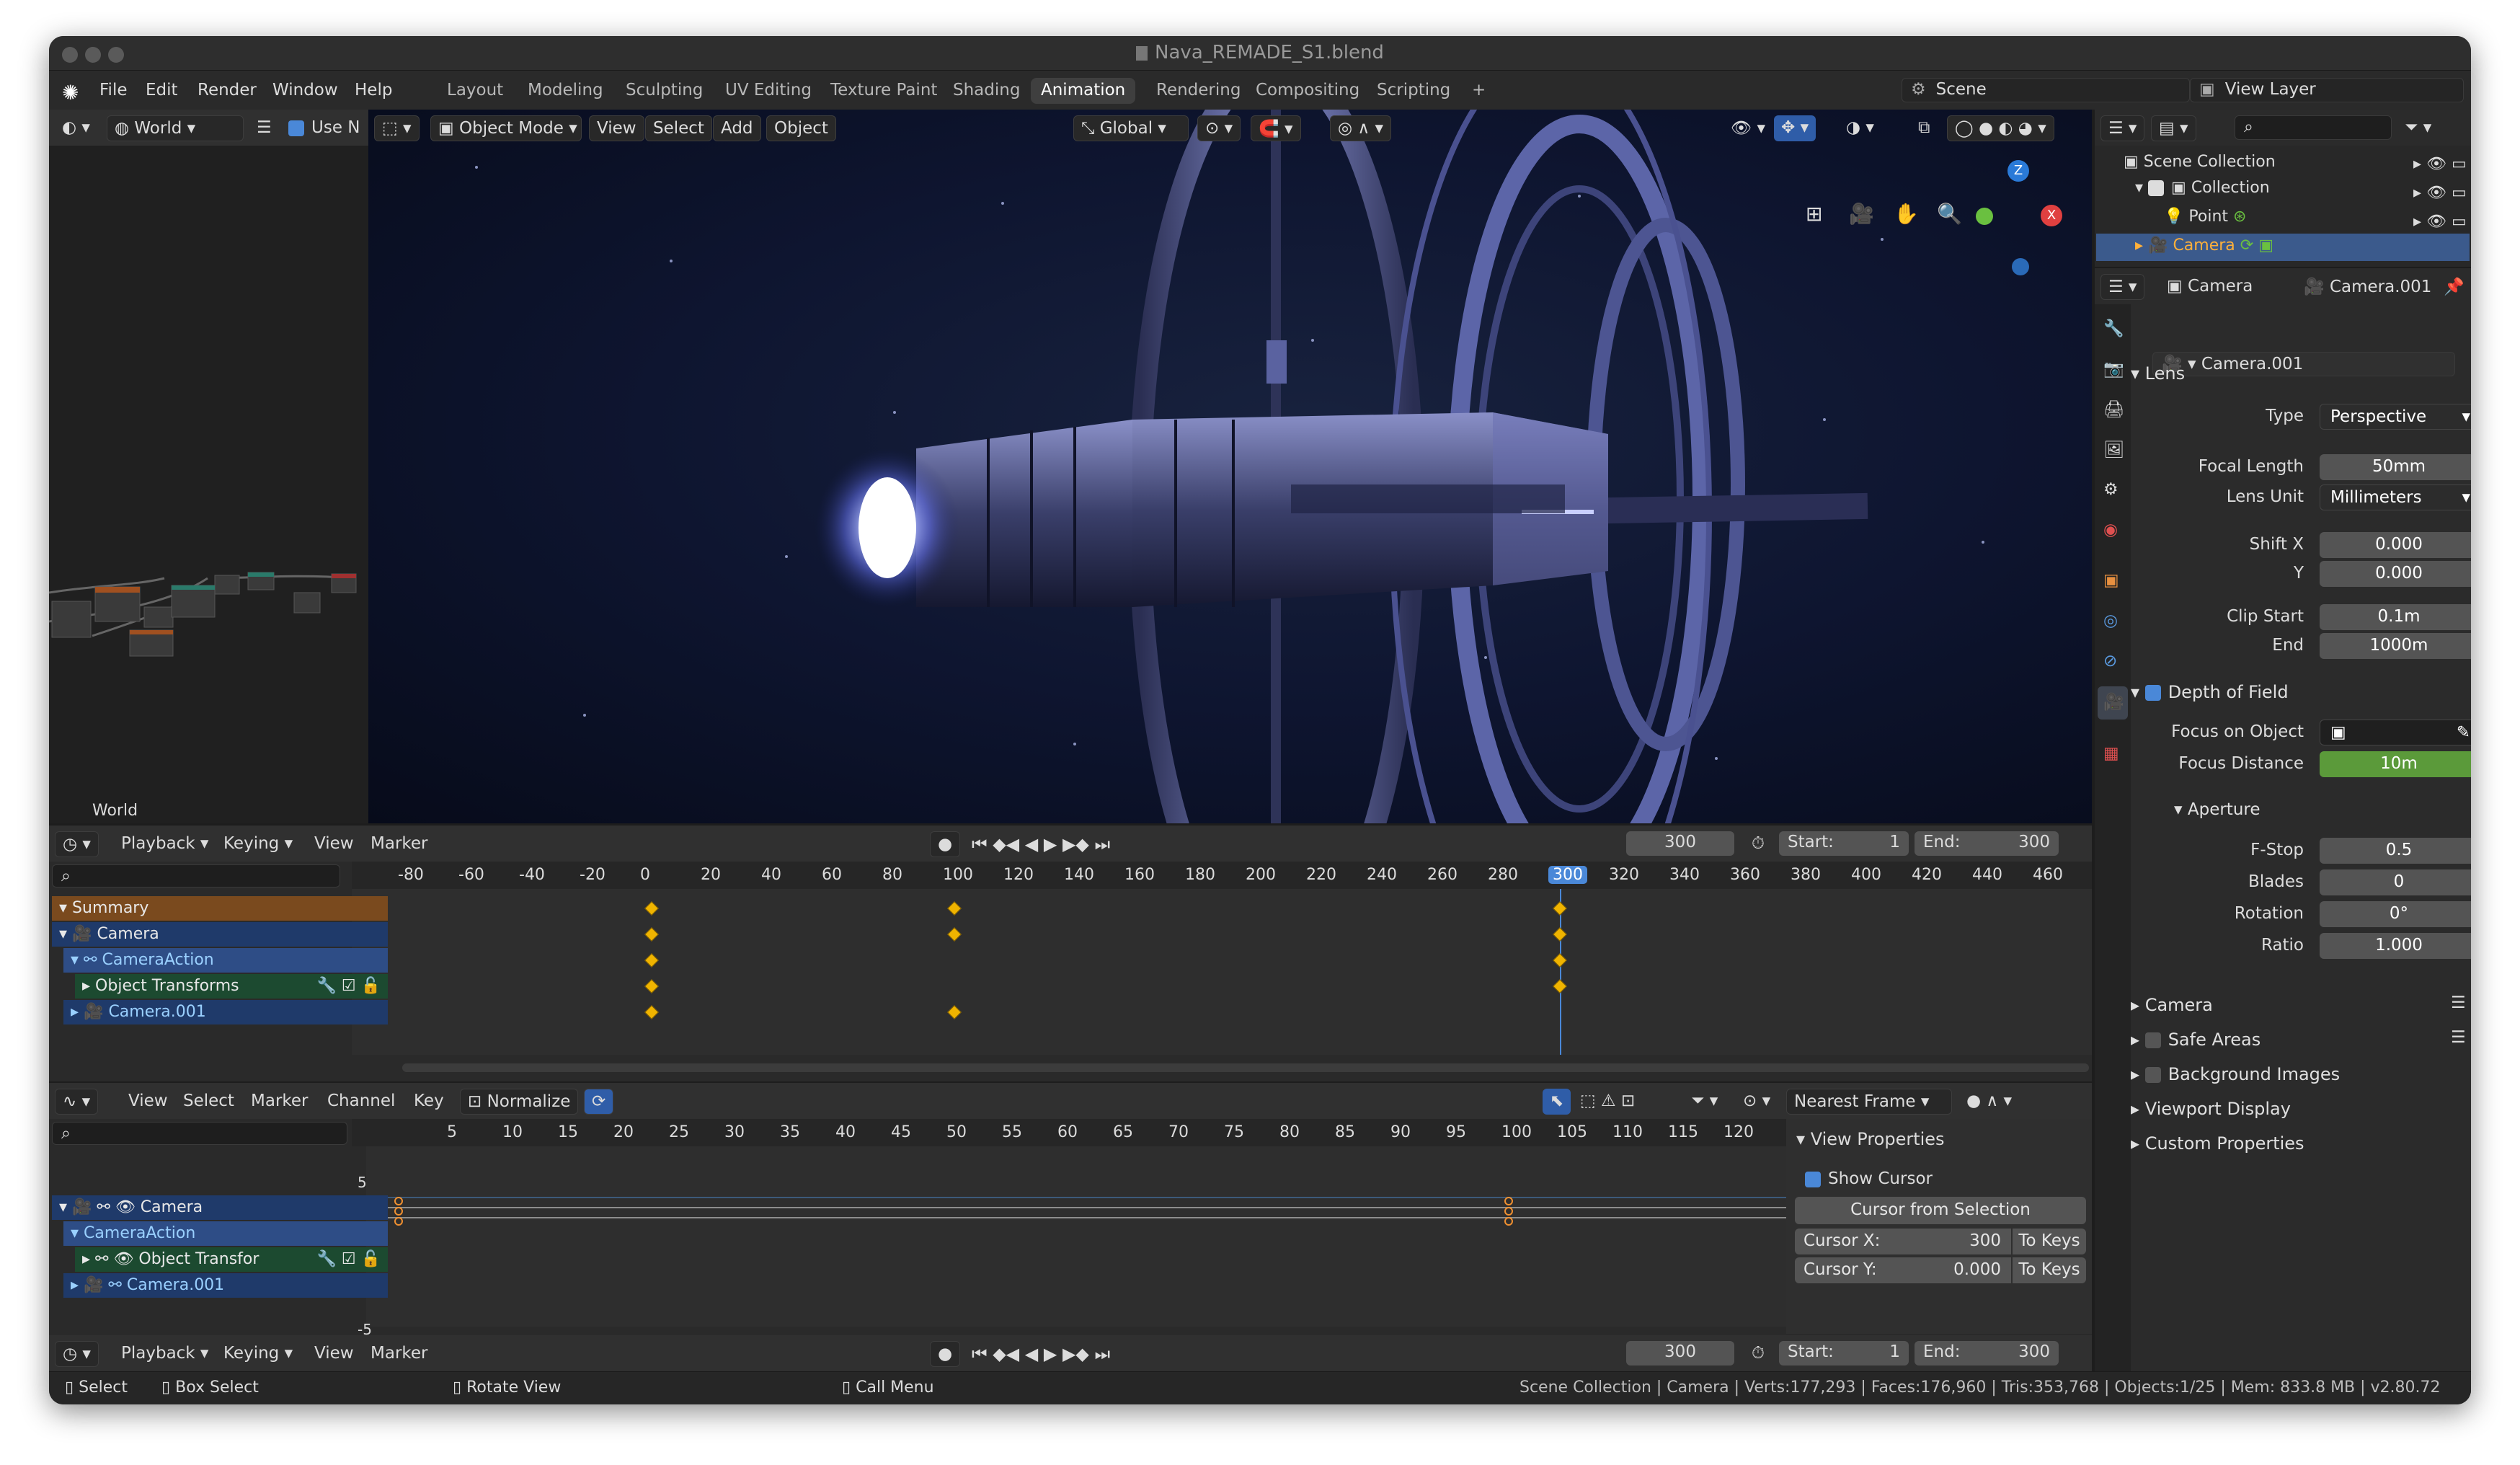 The image size is (2520, 1465). Describe the element at coordinates (599, 1102) in the screenshot. I see `auto-normalize-icon: ⟳` at that location.